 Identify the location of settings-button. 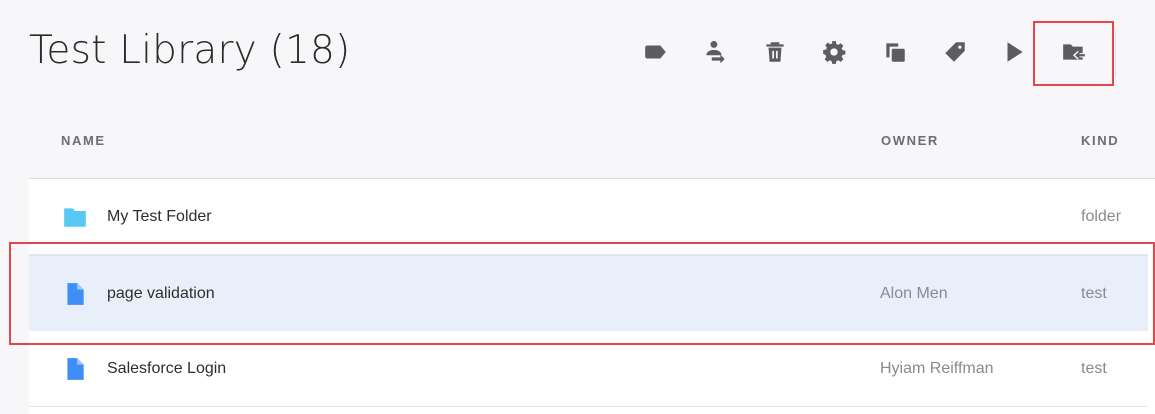
(834, 52).